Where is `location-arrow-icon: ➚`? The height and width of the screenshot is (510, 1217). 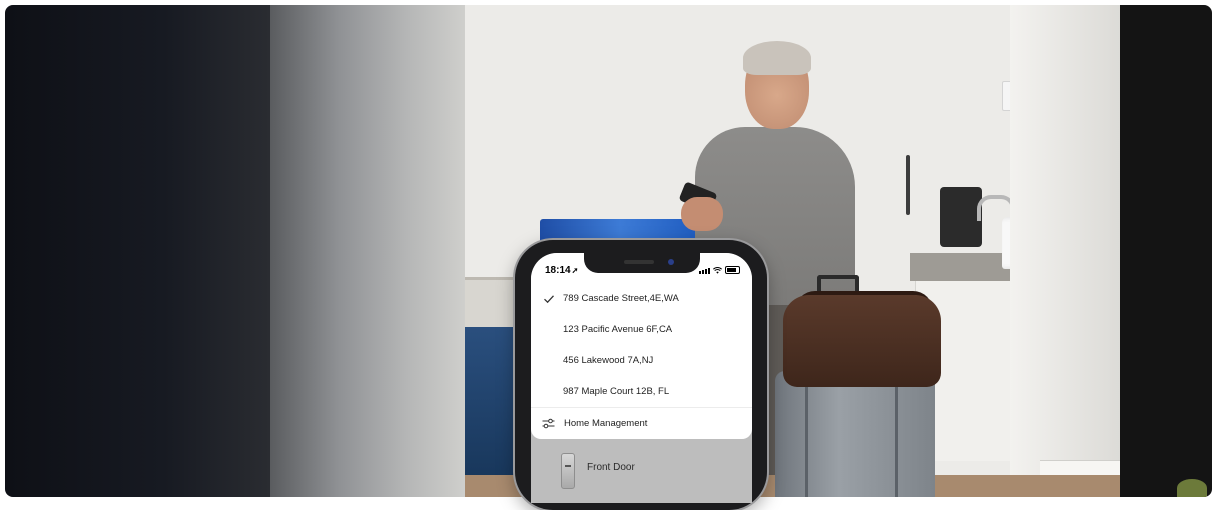 location-arrow-icon: ➚ is located at coordinates (575, 270).